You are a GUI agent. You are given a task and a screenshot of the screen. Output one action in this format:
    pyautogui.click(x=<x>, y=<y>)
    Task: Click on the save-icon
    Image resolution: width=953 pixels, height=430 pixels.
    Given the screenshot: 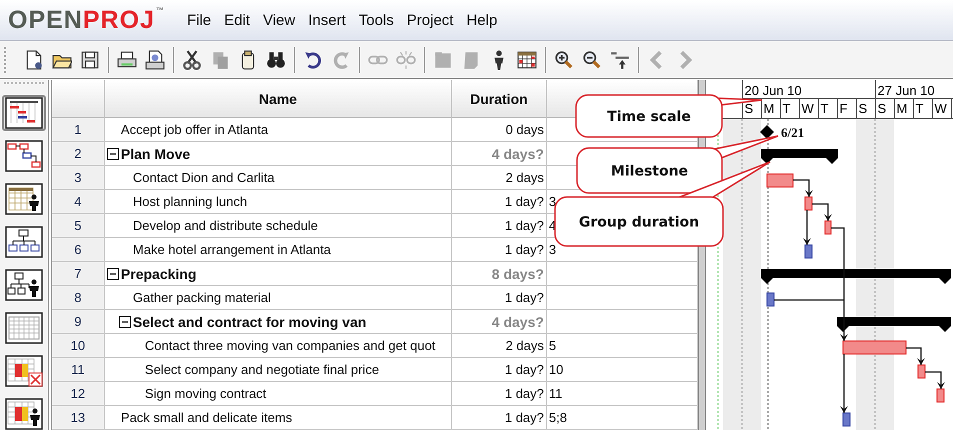 What is the action you would take?
    pyautogui.click(x=90, y=60)
    